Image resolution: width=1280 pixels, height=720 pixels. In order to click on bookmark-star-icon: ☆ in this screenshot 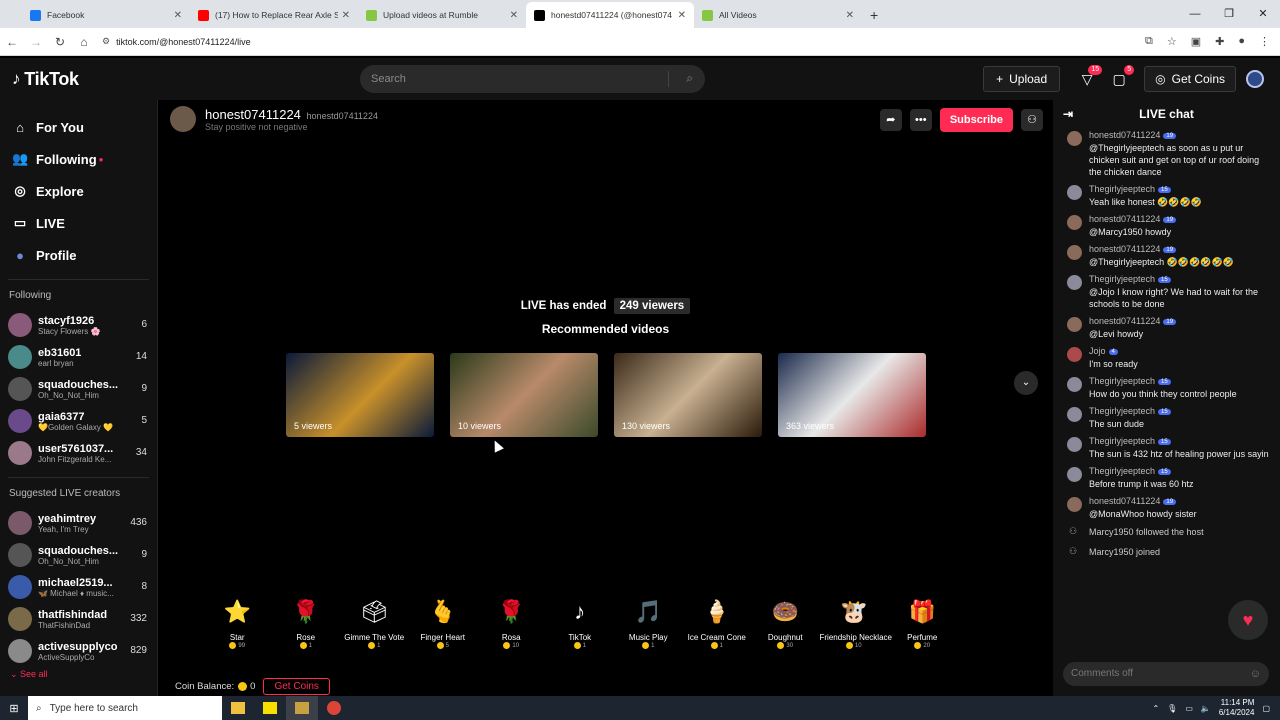, I will do `click(1172, 41)`.